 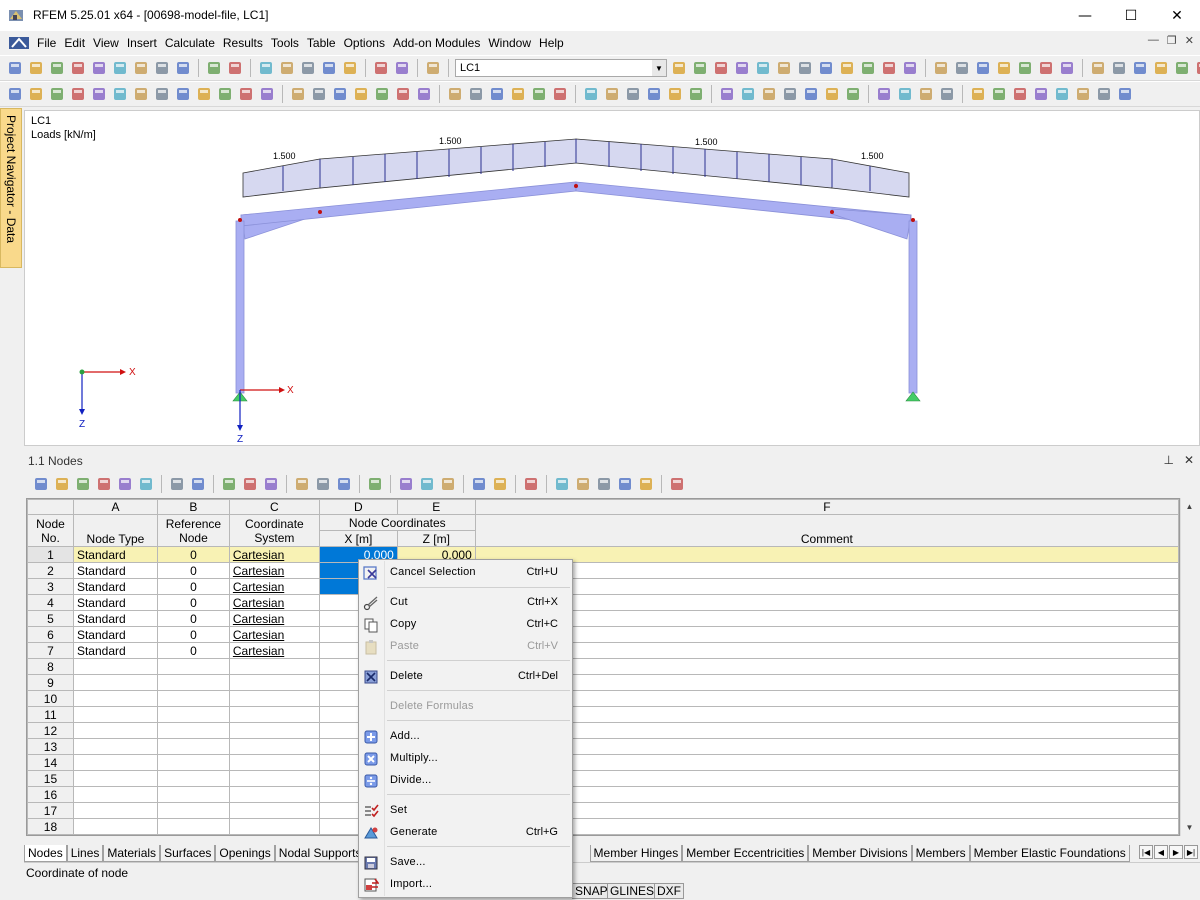 I want to click on secondary-tool-10-icon, so click(x=204, y=94).